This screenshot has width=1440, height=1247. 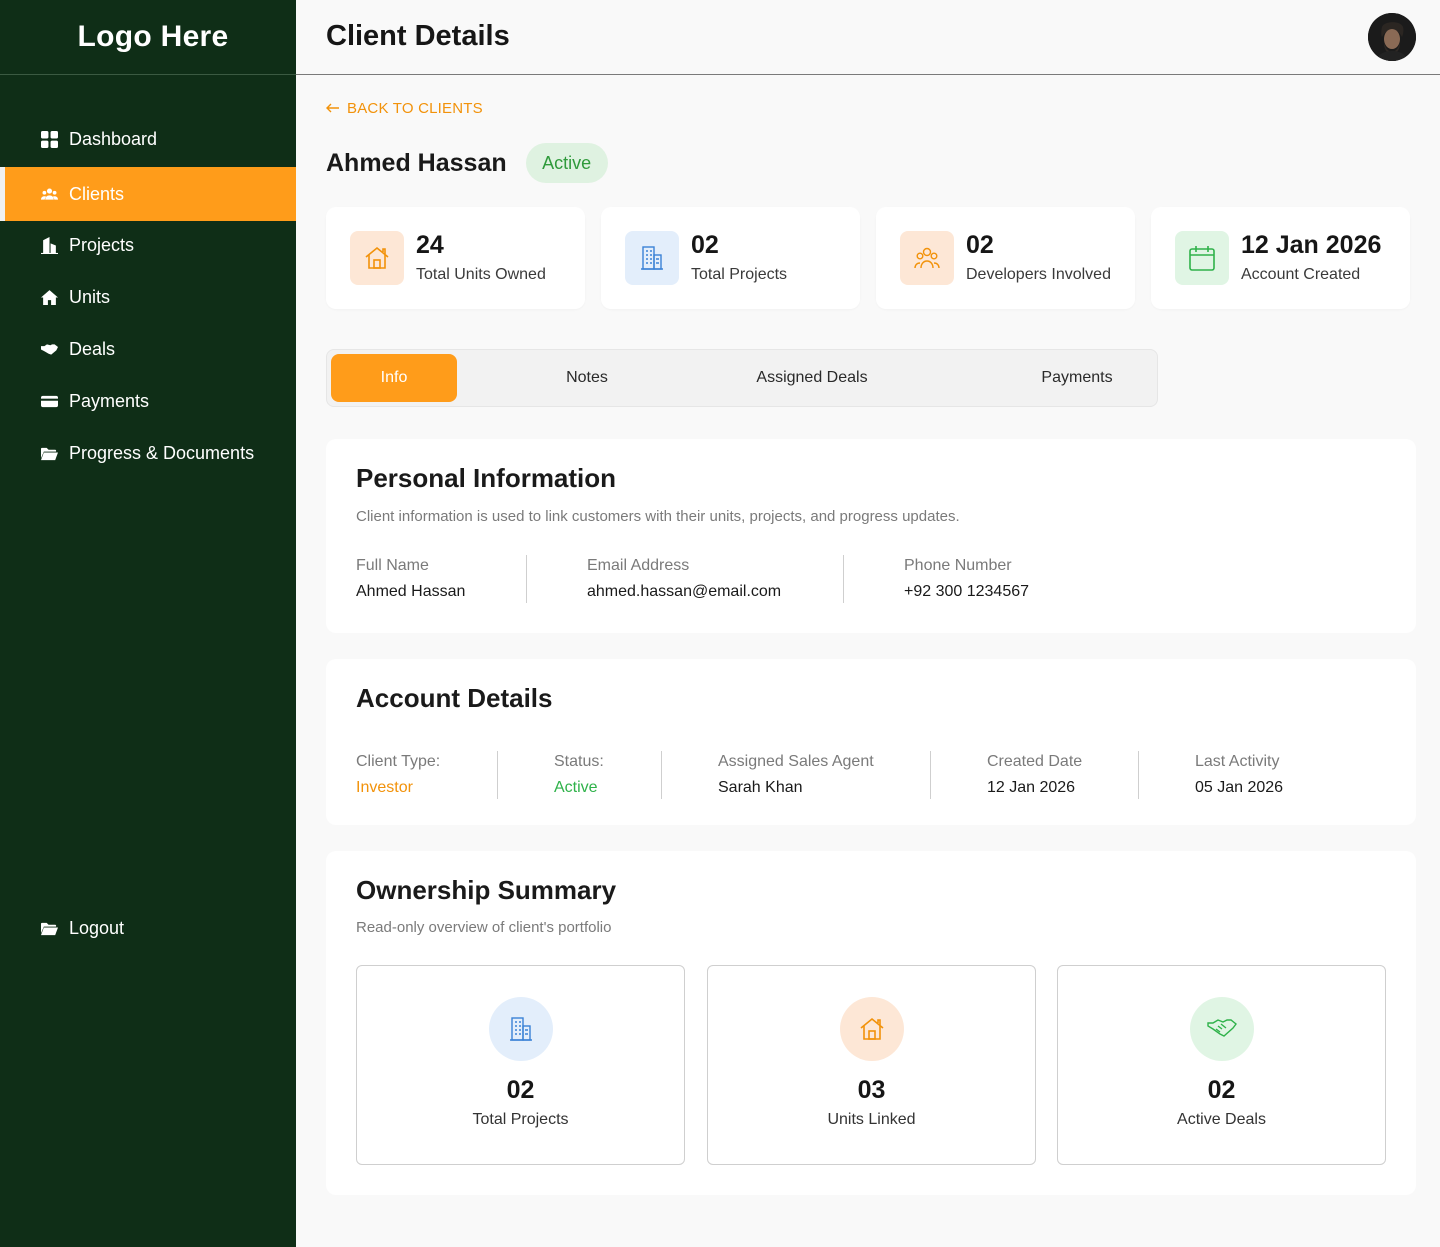 I want to click on sidebar-item-label: Dashboard, so click(x=113, y=138).